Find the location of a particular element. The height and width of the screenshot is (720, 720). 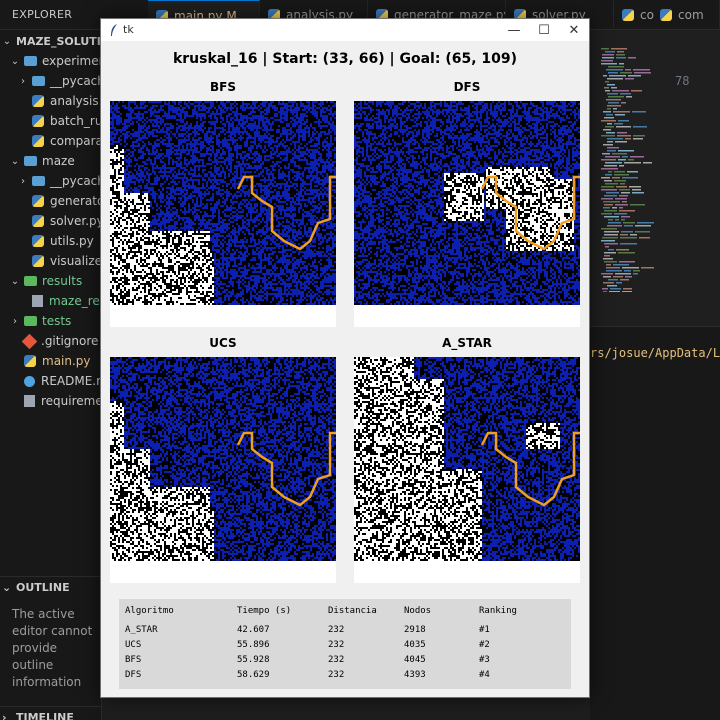

outline-header-label: OUTLINE is located at coordinates (43, 587).